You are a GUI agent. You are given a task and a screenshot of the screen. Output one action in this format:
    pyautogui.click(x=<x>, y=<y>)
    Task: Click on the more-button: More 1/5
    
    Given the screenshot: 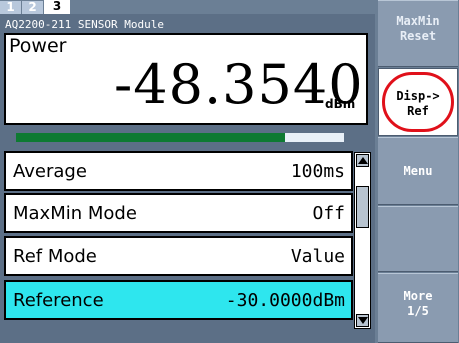 What is the action you would take?
    pyautogui.click(x=418, y=308)
    